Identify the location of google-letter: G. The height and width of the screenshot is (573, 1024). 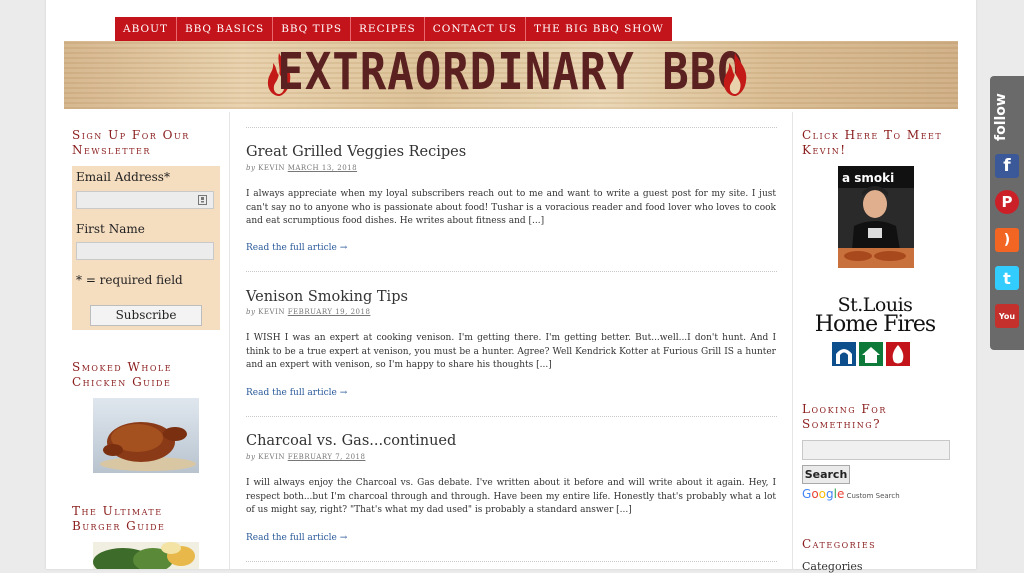
(807, 494).